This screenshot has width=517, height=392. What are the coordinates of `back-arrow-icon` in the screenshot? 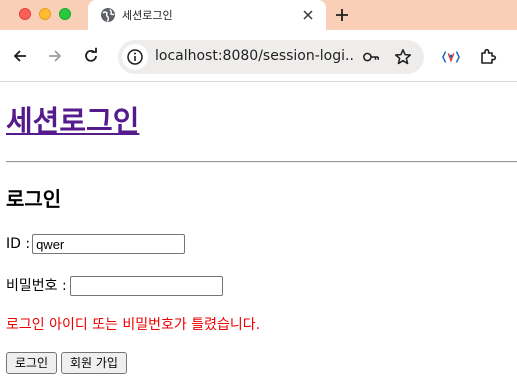 It's located at (20, 56).